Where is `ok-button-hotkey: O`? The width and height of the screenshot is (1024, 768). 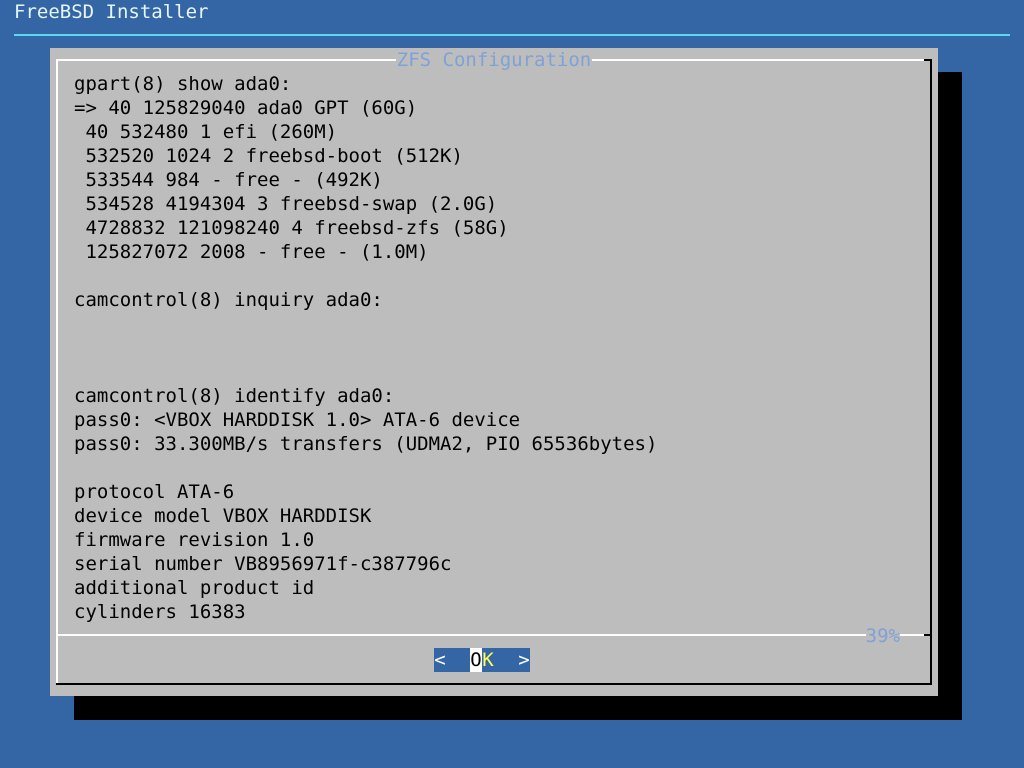
ok-button-hotkey: O is located at coordinates (476, 660).